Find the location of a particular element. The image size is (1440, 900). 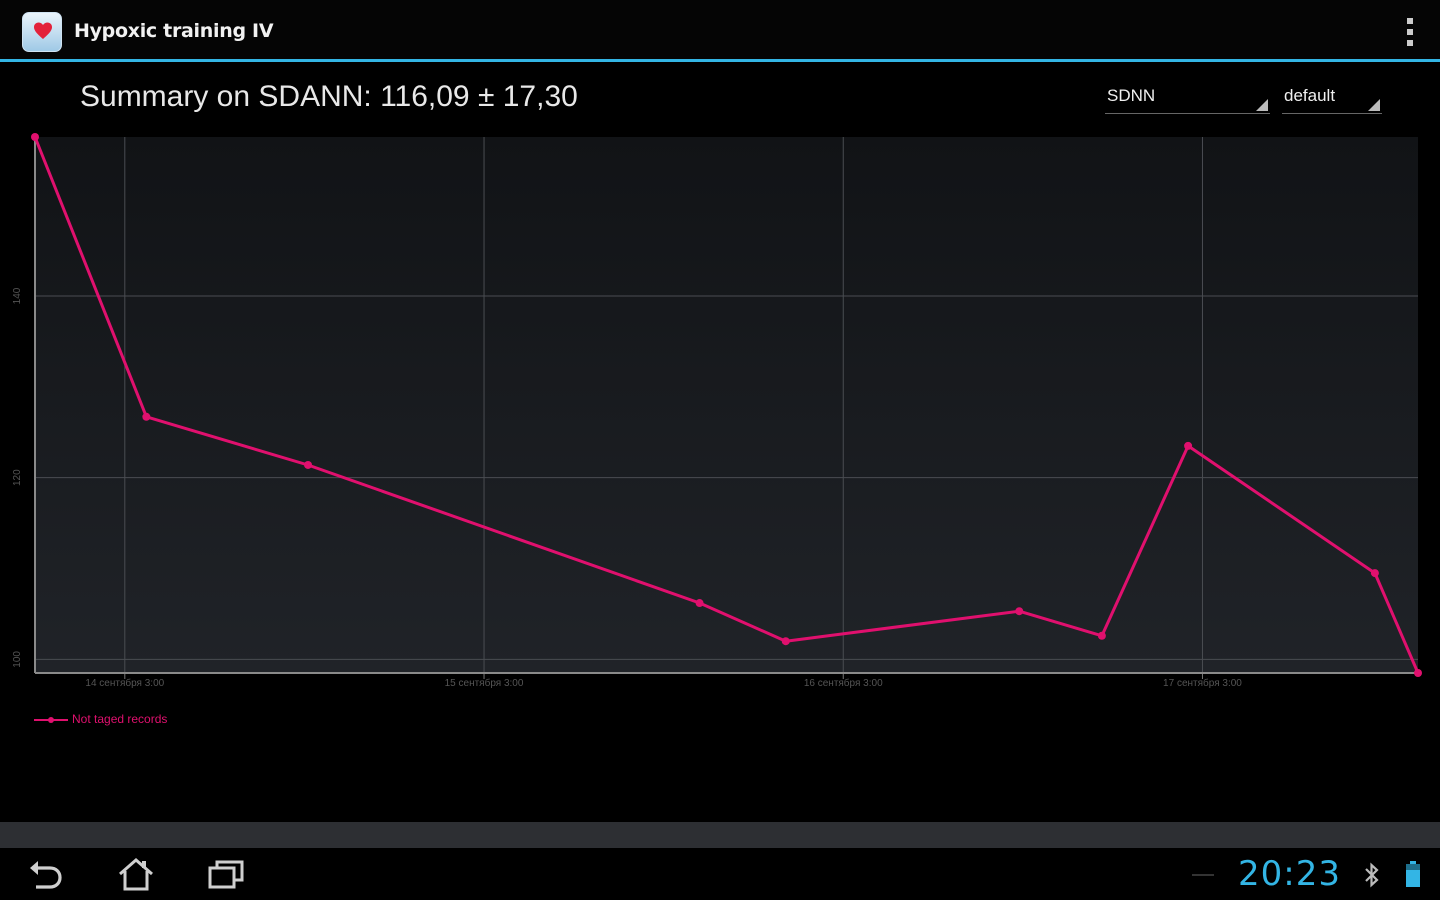

x-tick-label: 15 сентября 3:00 is located at coordinates (484, 683).